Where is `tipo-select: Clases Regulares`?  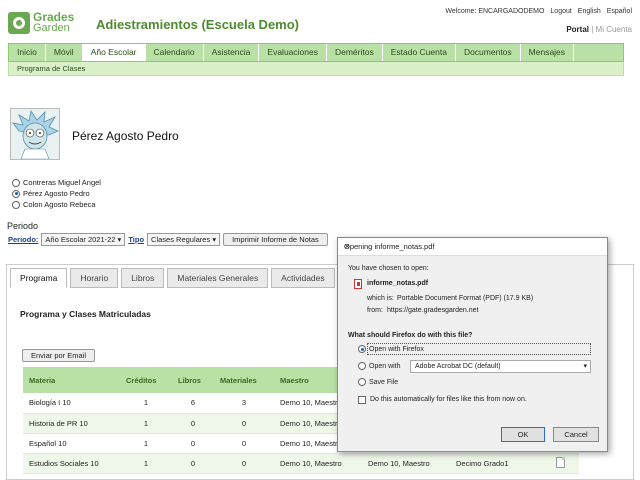 tipo-select: Clases Regulares is located at coordinates (184, 239).